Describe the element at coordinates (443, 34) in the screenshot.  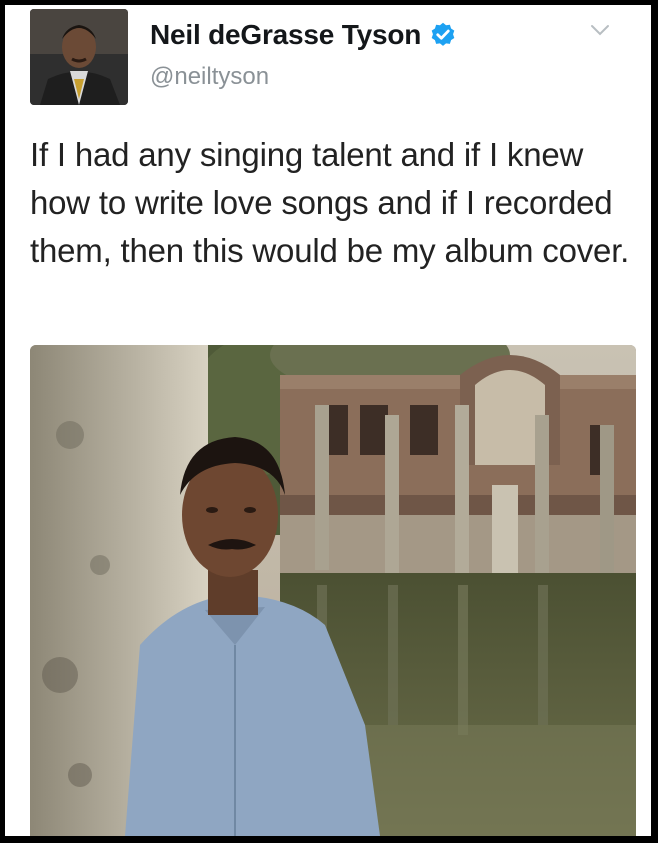
I see `verified-badge-icon` at that location.